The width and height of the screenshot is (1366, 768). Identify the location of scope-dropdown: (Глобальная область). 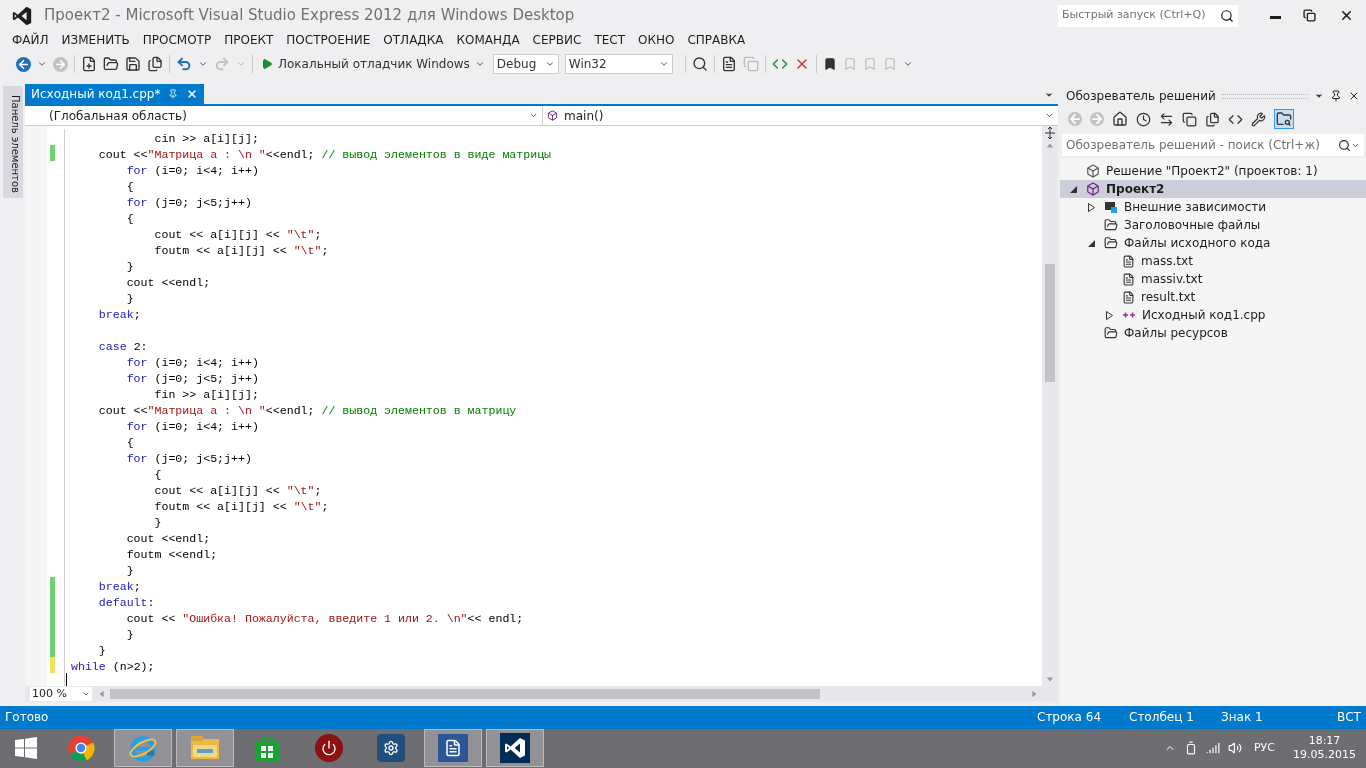
(284, 115).